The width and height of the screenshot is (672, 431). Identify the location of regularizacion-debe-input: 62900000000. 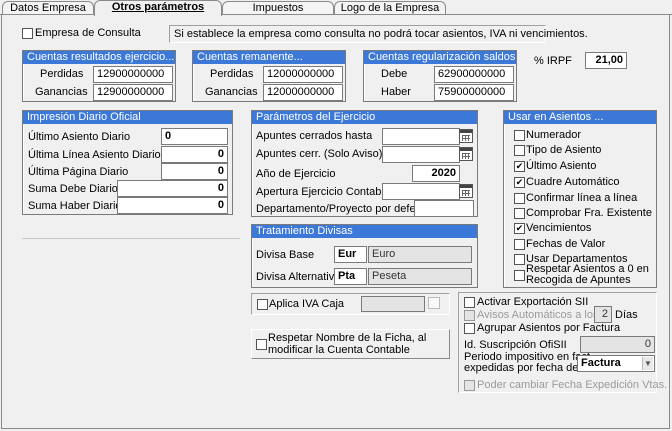
(474, 74).